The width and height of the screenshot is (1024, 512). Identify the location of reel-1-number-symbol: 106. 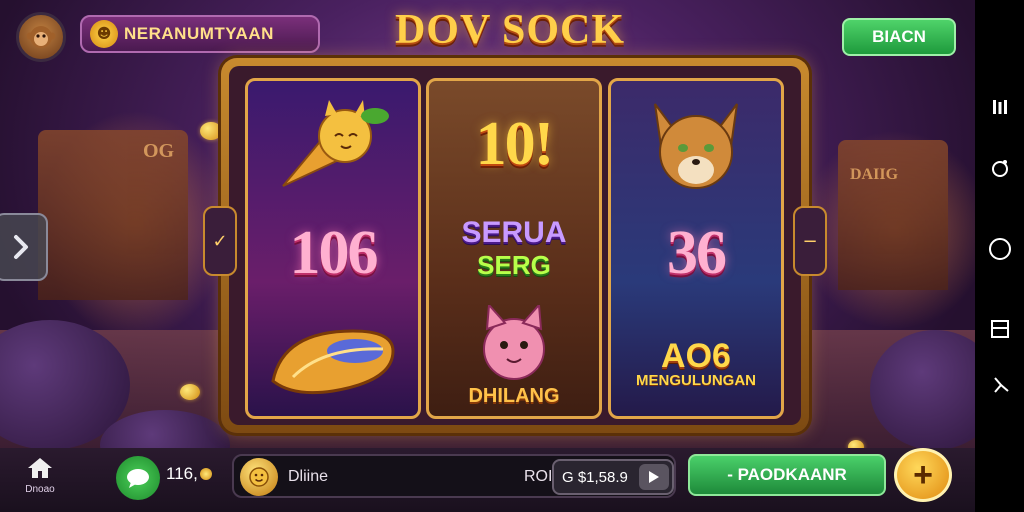
(333, 253).